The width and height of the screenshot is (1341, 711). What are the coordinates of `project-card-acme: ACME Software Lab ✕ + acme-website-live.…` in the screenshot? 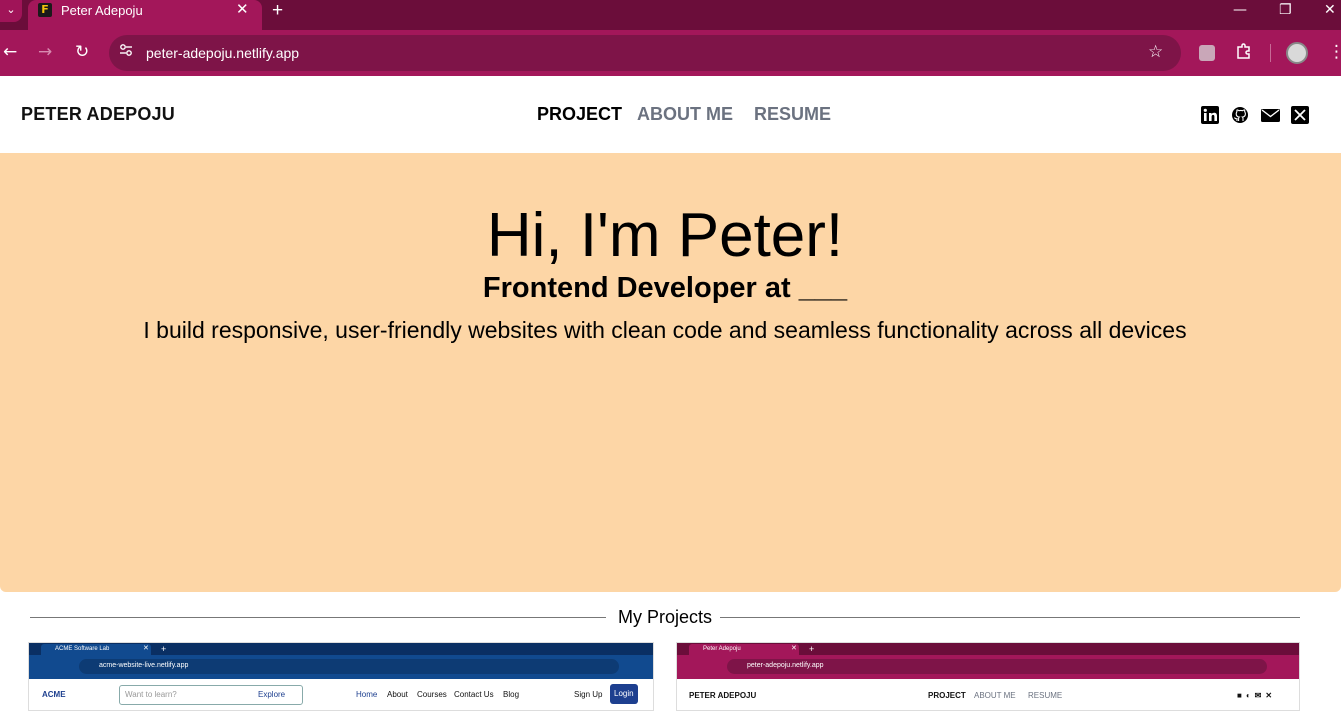 It's located at (341, 676).